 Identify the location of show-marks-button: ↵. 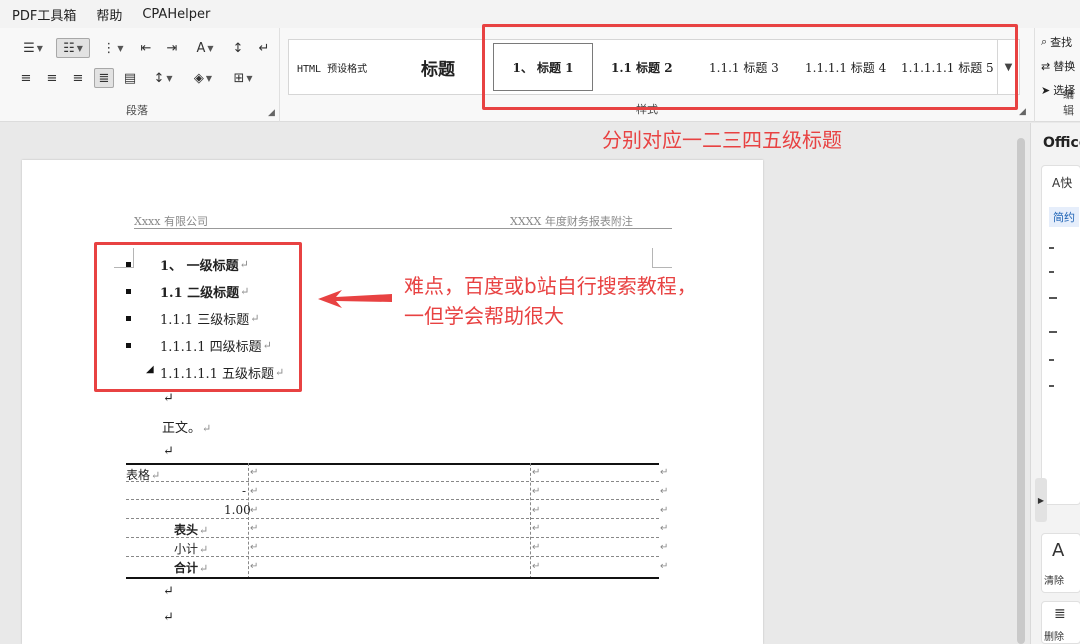
(264, 48).